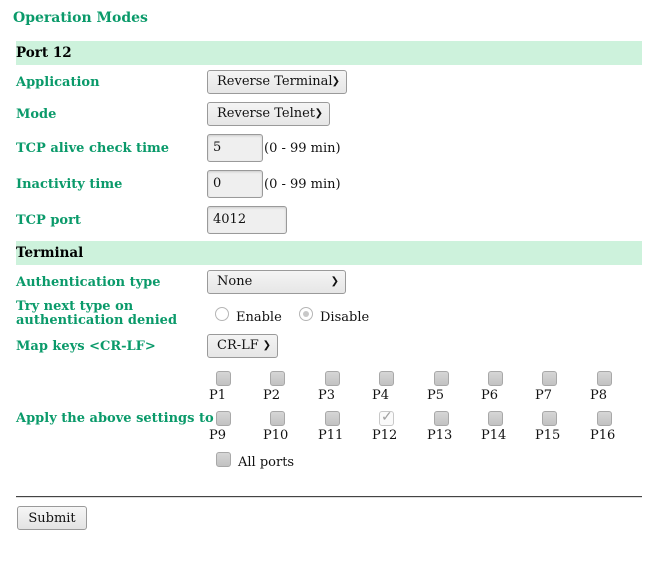 The image size is (645, 583). Describe the element at coordinates (599, 395) in the screenshot. I see `port-checkbox-label: P8` at that location.